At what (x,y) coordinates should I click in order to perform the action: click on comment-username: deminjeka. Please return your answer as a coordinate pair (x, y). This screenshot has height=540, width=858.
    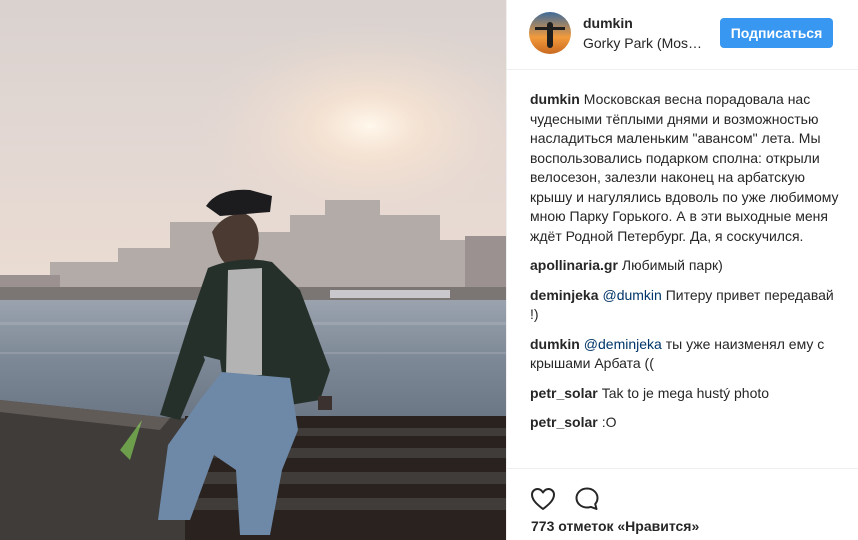
    Looking at the image, I should click on (564, 295).